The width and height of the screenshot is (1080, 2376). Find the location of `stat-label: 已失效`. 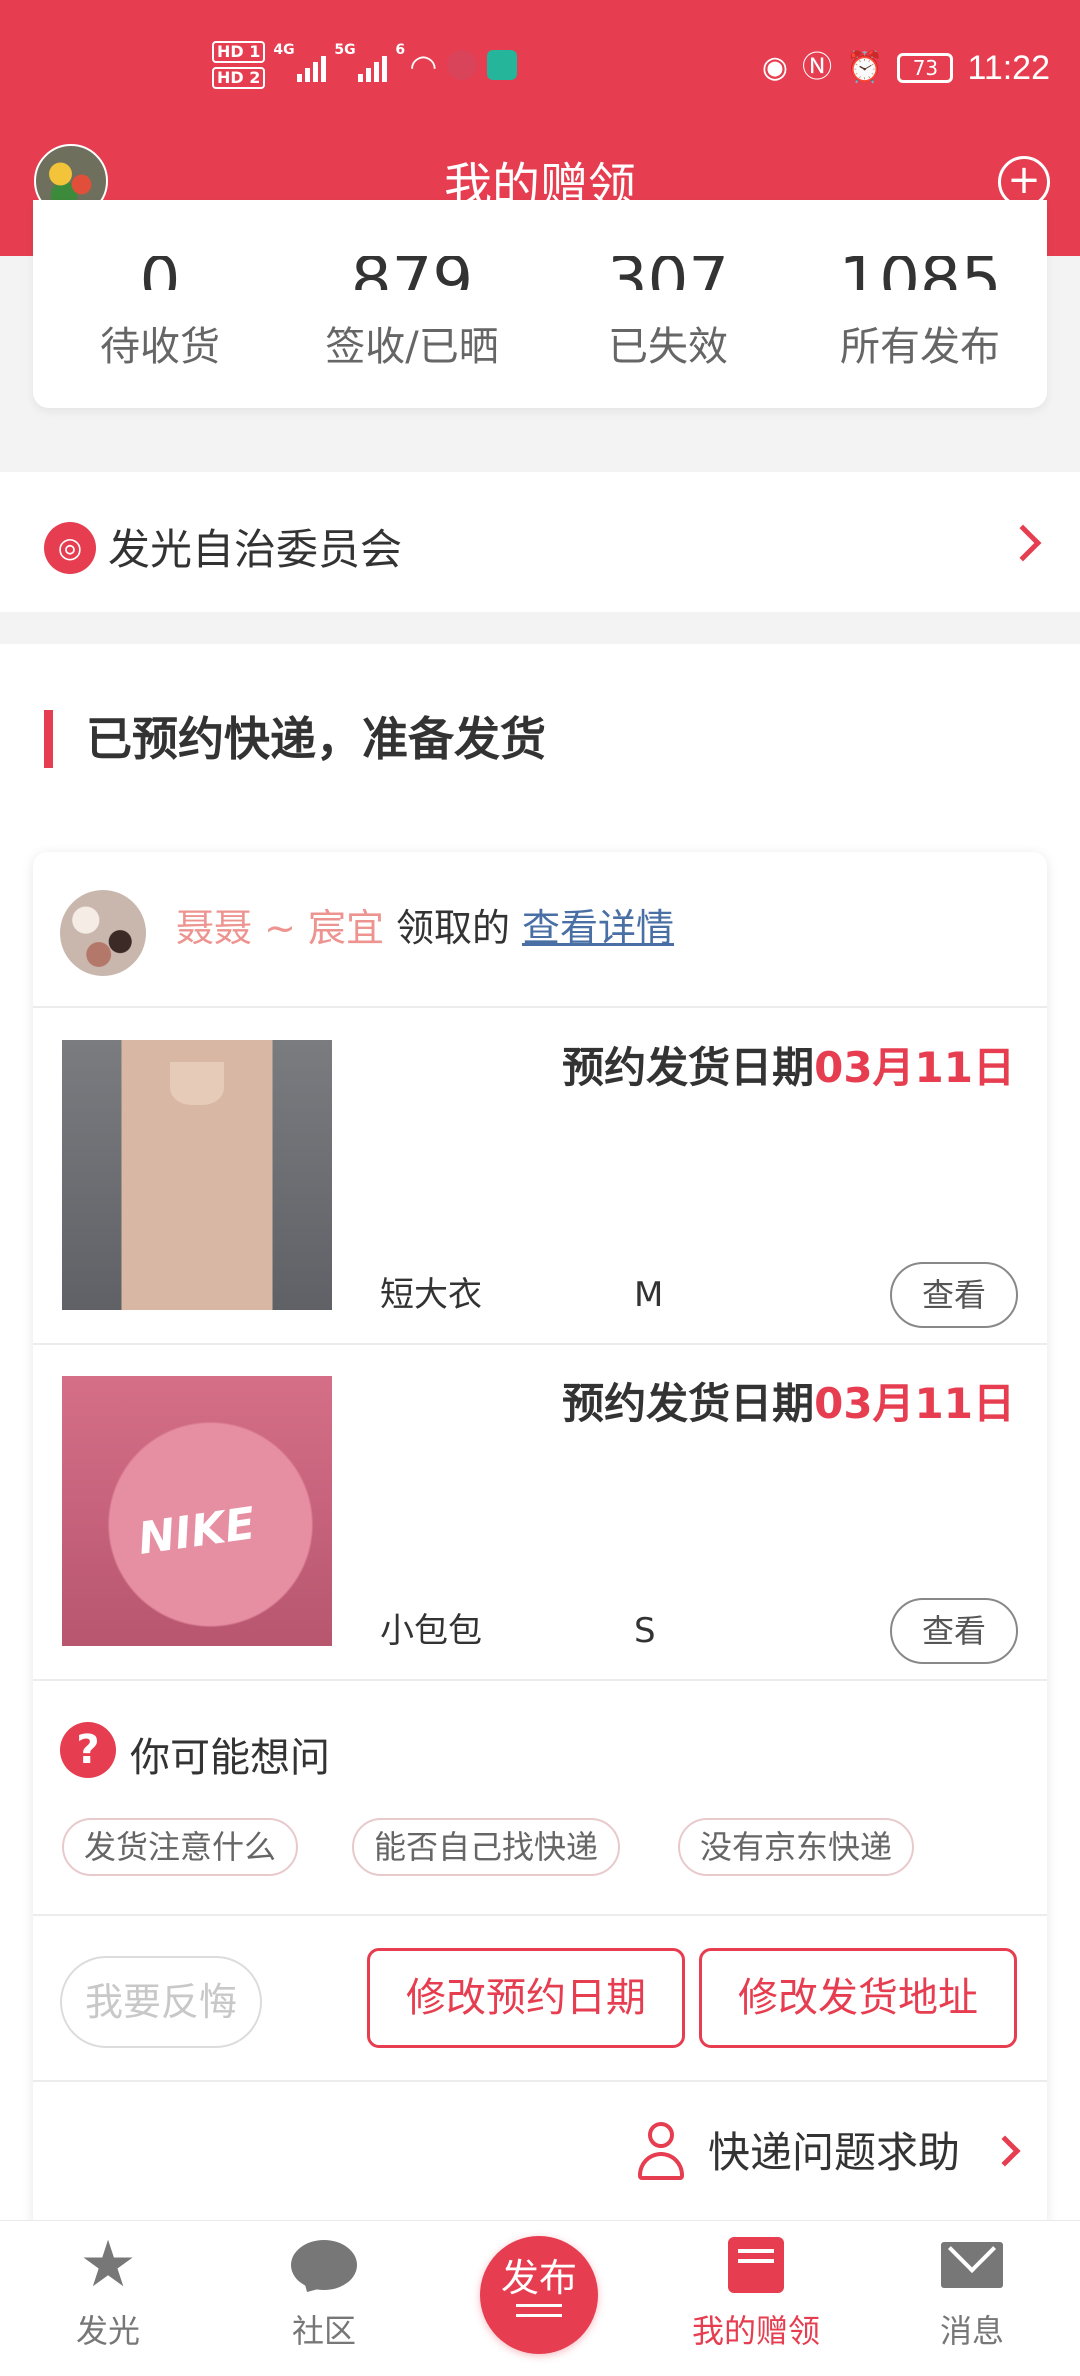

stat-label: 已失效 is located at coordinates (668, 347).